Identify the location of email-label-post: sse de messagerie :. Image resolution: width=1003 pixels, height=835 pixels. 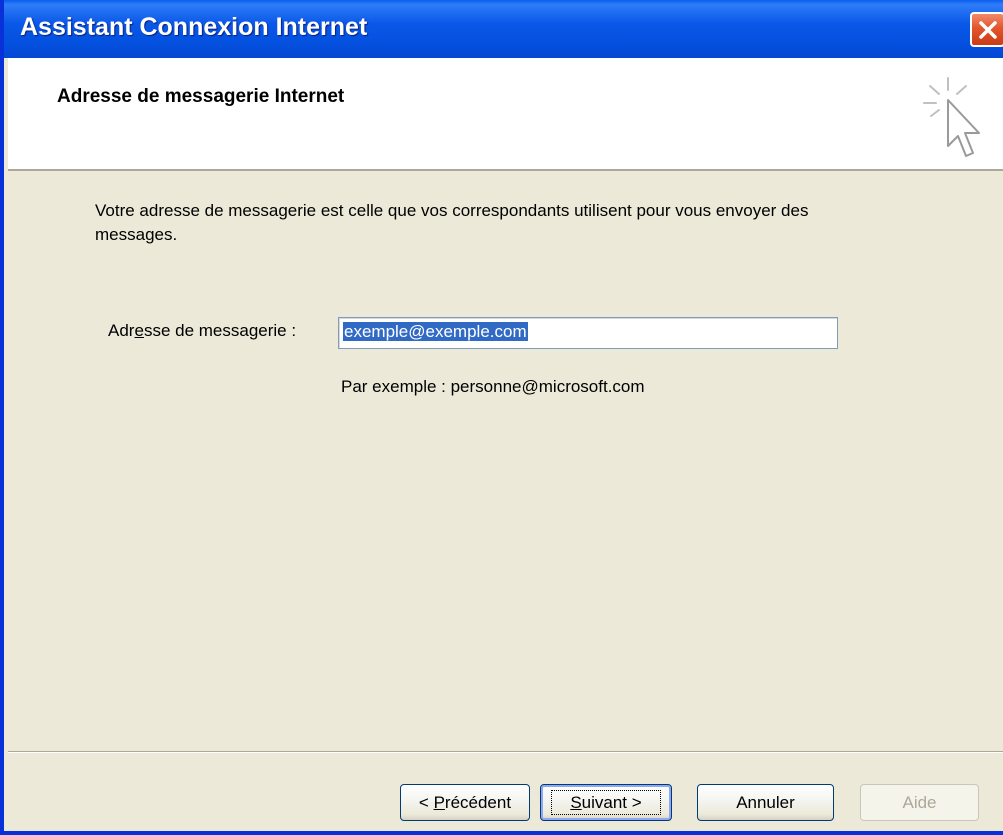
(220, 330).